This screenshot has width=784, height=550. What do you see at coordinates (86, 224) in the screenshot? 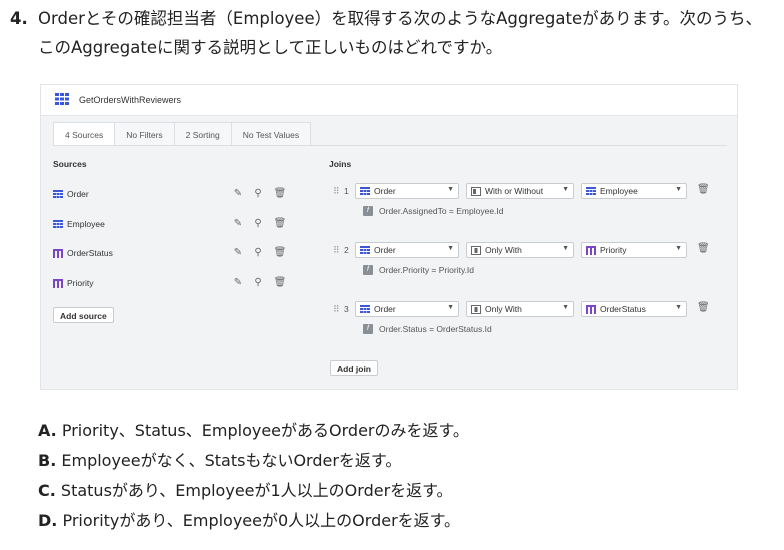
I see `source-name: Employee` at bounding box center [86, 224].